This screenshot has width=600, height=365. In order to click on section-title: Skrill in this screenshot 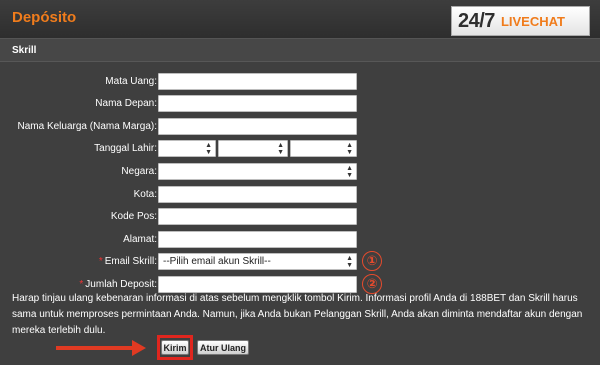, I will do `click(24, 50)`.